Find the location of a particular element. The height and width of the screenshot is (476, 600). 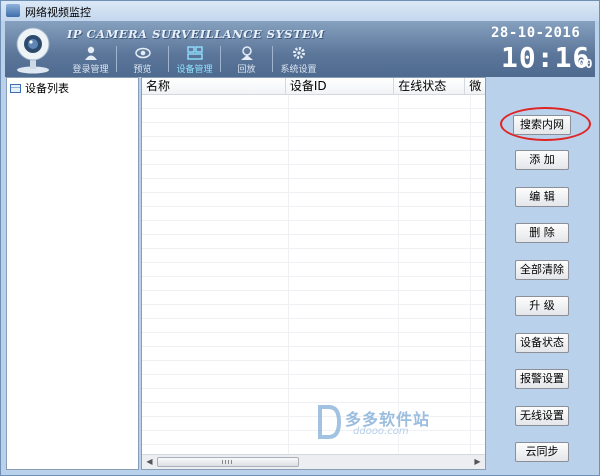

cloud-sync-button: 云同步 is located at coordinates (542, 452).